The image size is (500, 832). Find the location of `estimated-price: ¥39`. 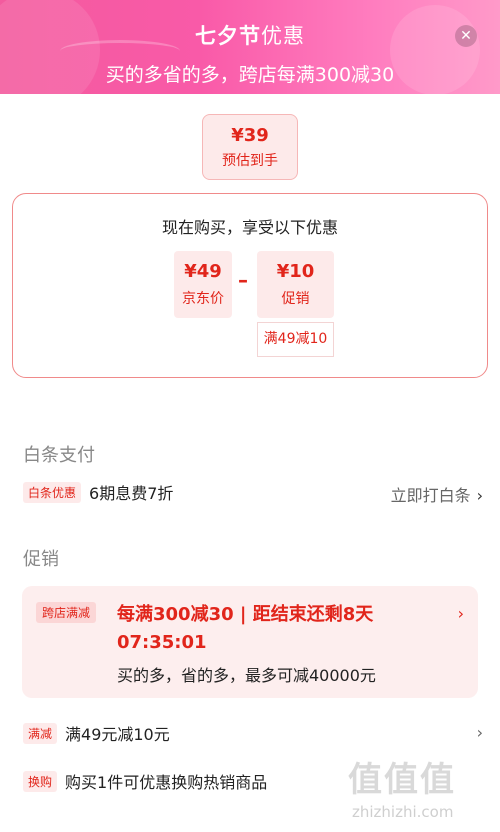

estimated-price: ¥39 is located at coordinates (250, 135).